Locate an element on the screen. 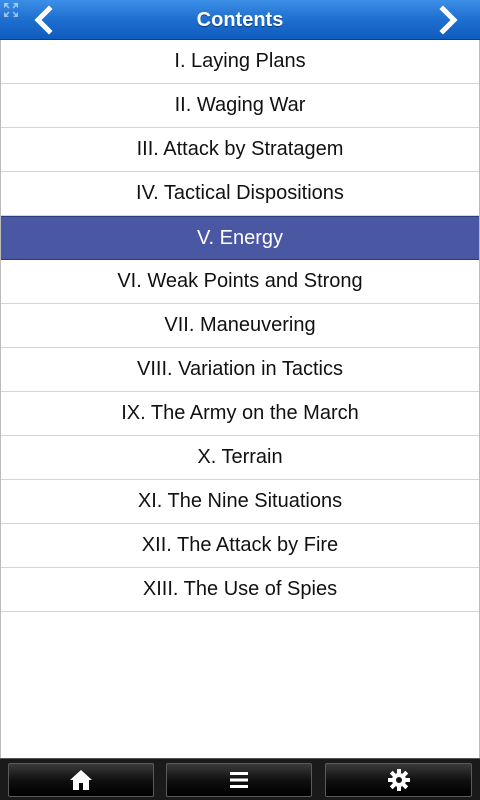  list-item: VI. Weak Points and Strong is located at coordinates (240, 282).